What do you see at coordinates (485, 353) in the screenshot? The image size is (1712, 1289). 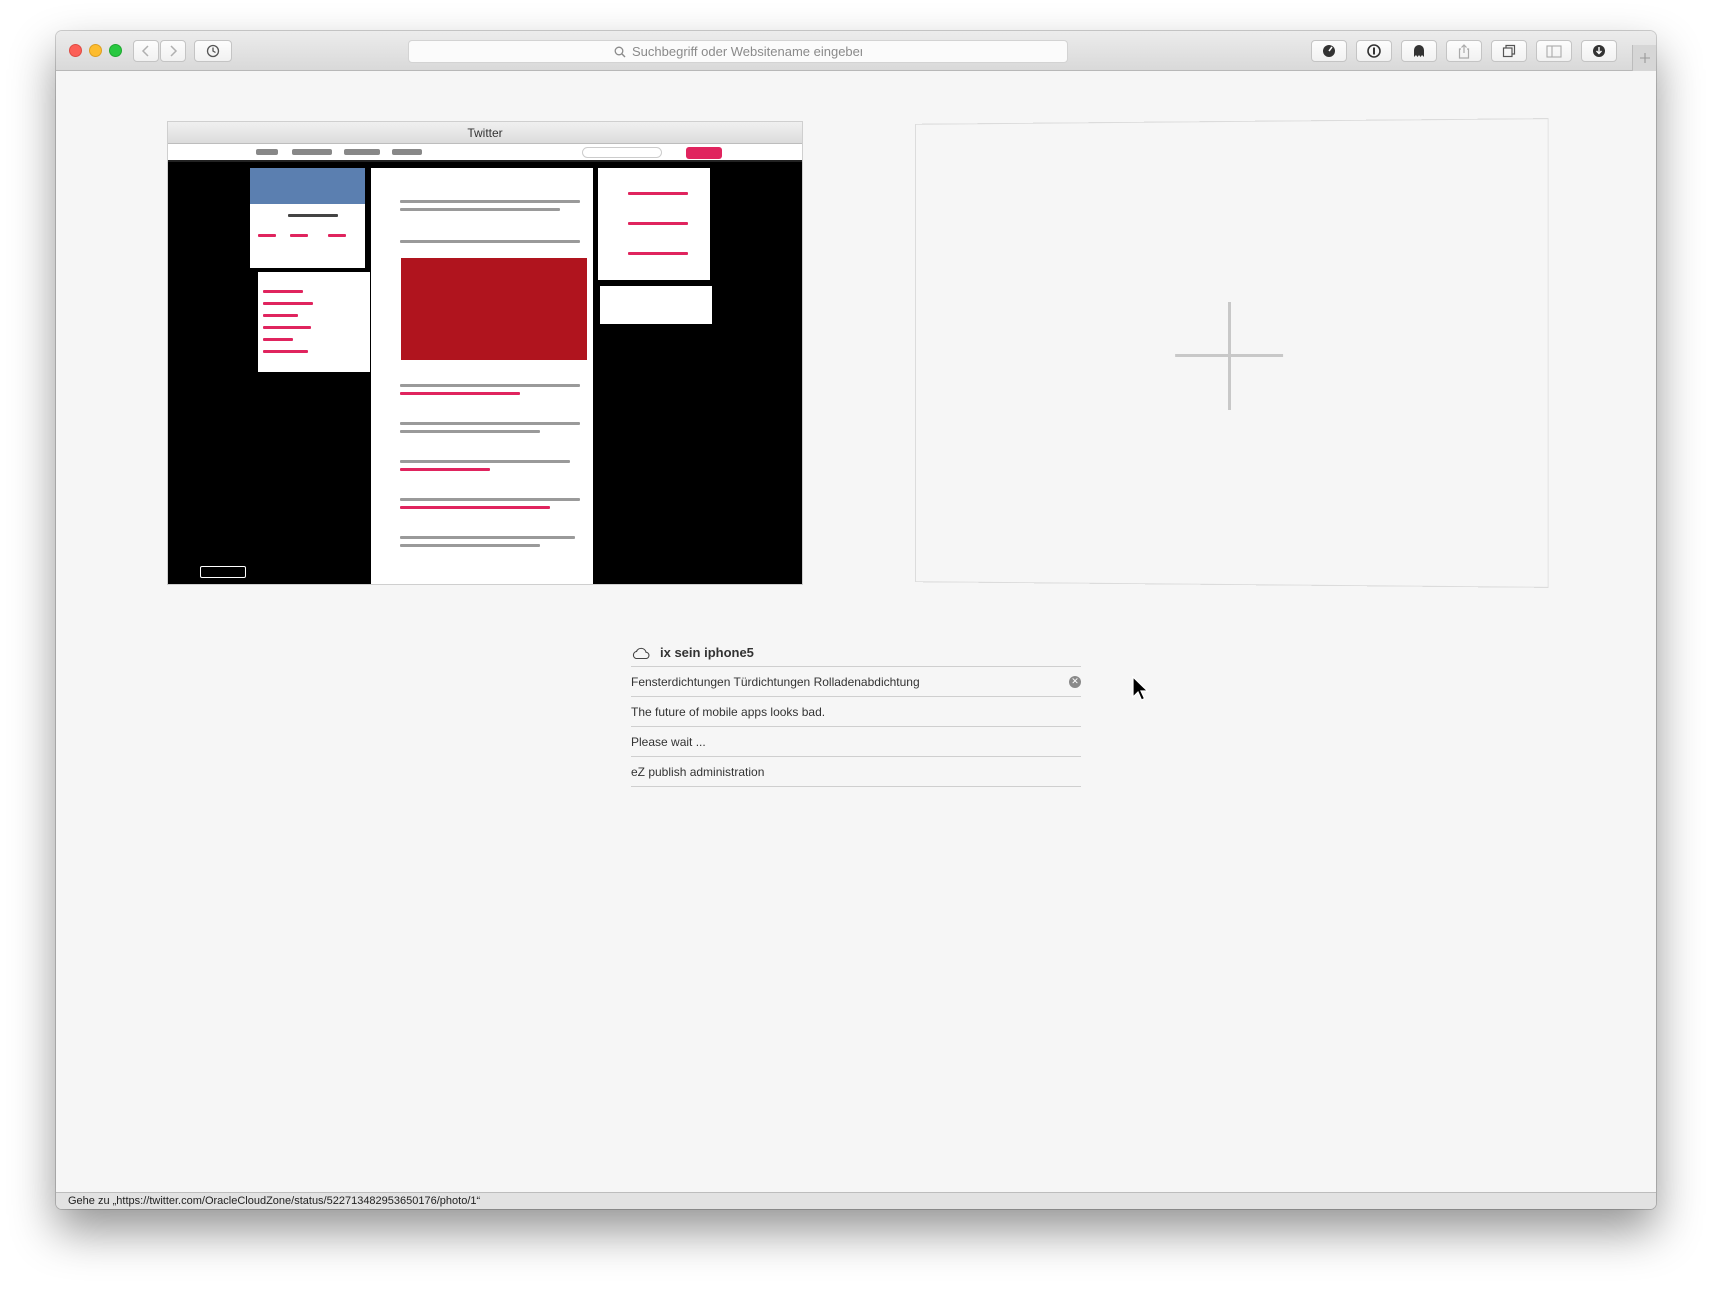 I see `top-site-twitter: Twitter` at bounding box center [485, 353].